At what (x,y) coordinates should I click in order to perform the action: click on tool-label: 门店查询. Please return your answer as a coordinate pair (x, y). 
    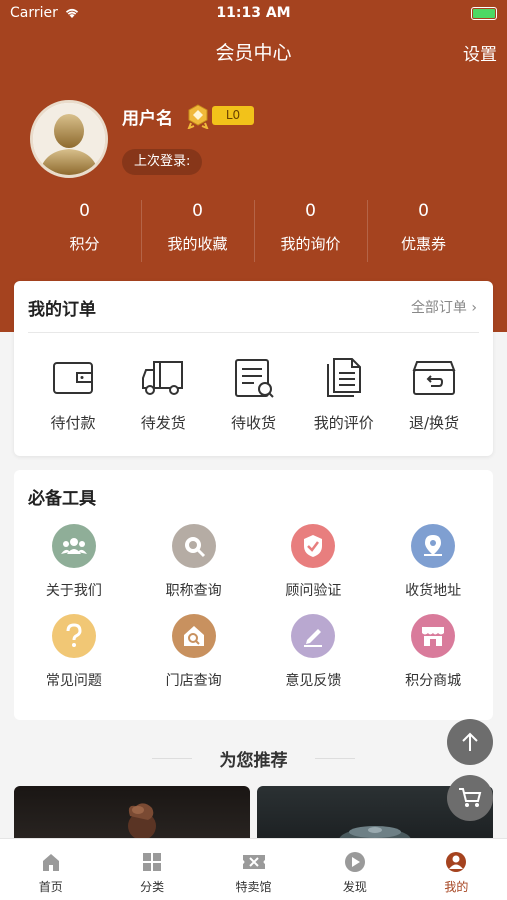
    Looking at the image, I should click on (193, 681).